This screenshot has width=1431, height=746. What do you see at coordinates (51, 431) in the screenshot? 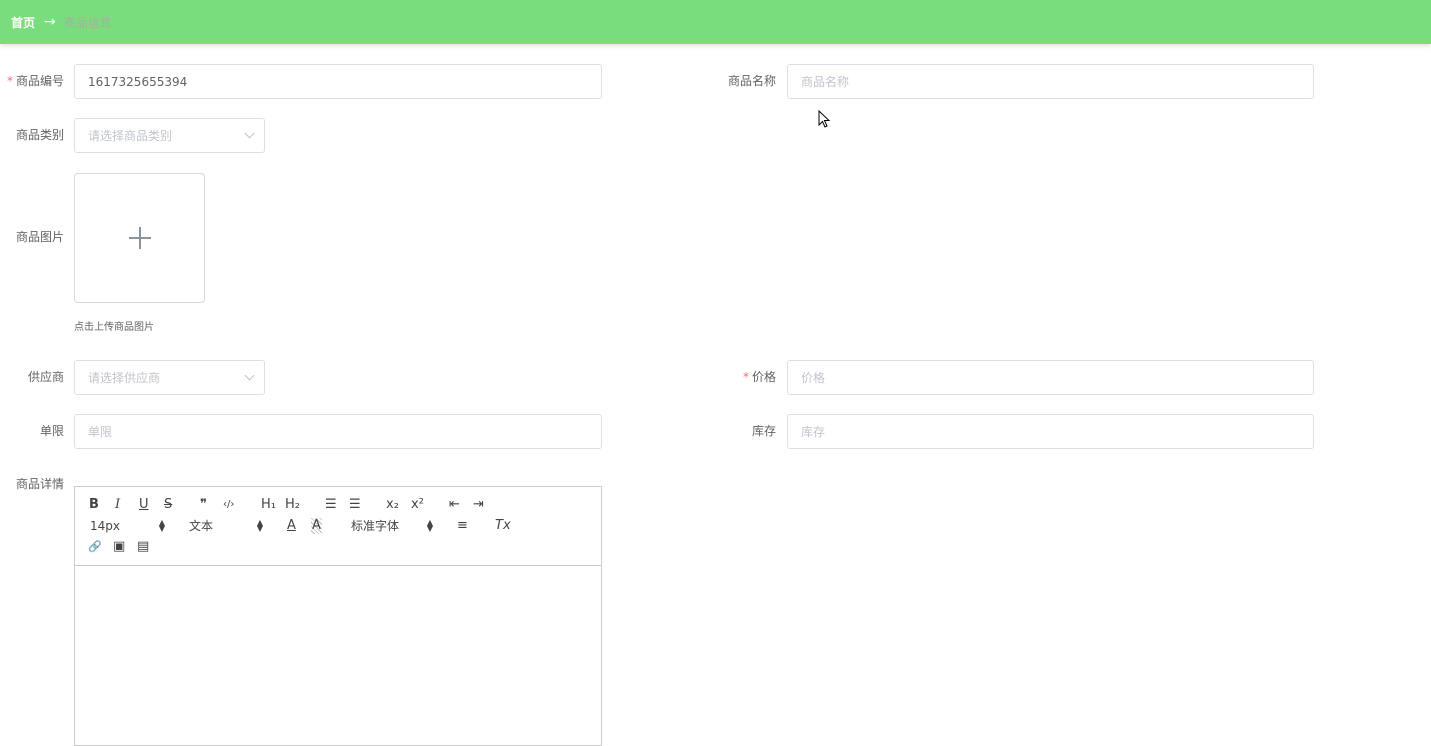
I see `limit-label: 单限` at bounding box center [51, 431].